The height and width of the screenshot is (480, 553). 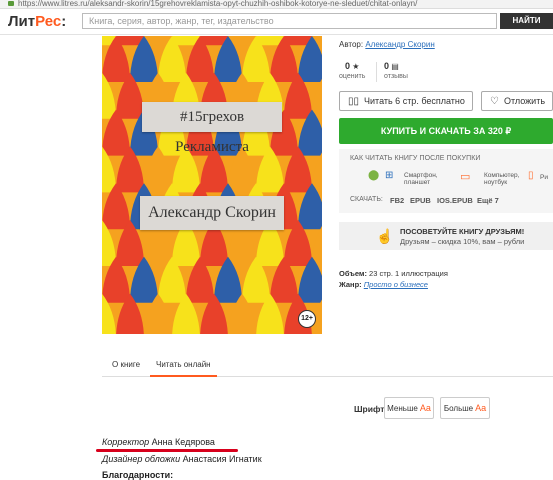 What do you see at coordinates (415, 158) in the screenshot?
I see `how-to-read-title: КАК ЧИТАТЬ КНИГУ ПОСЛЕ ПОКУПКИ` at bounding box center [415, 158].